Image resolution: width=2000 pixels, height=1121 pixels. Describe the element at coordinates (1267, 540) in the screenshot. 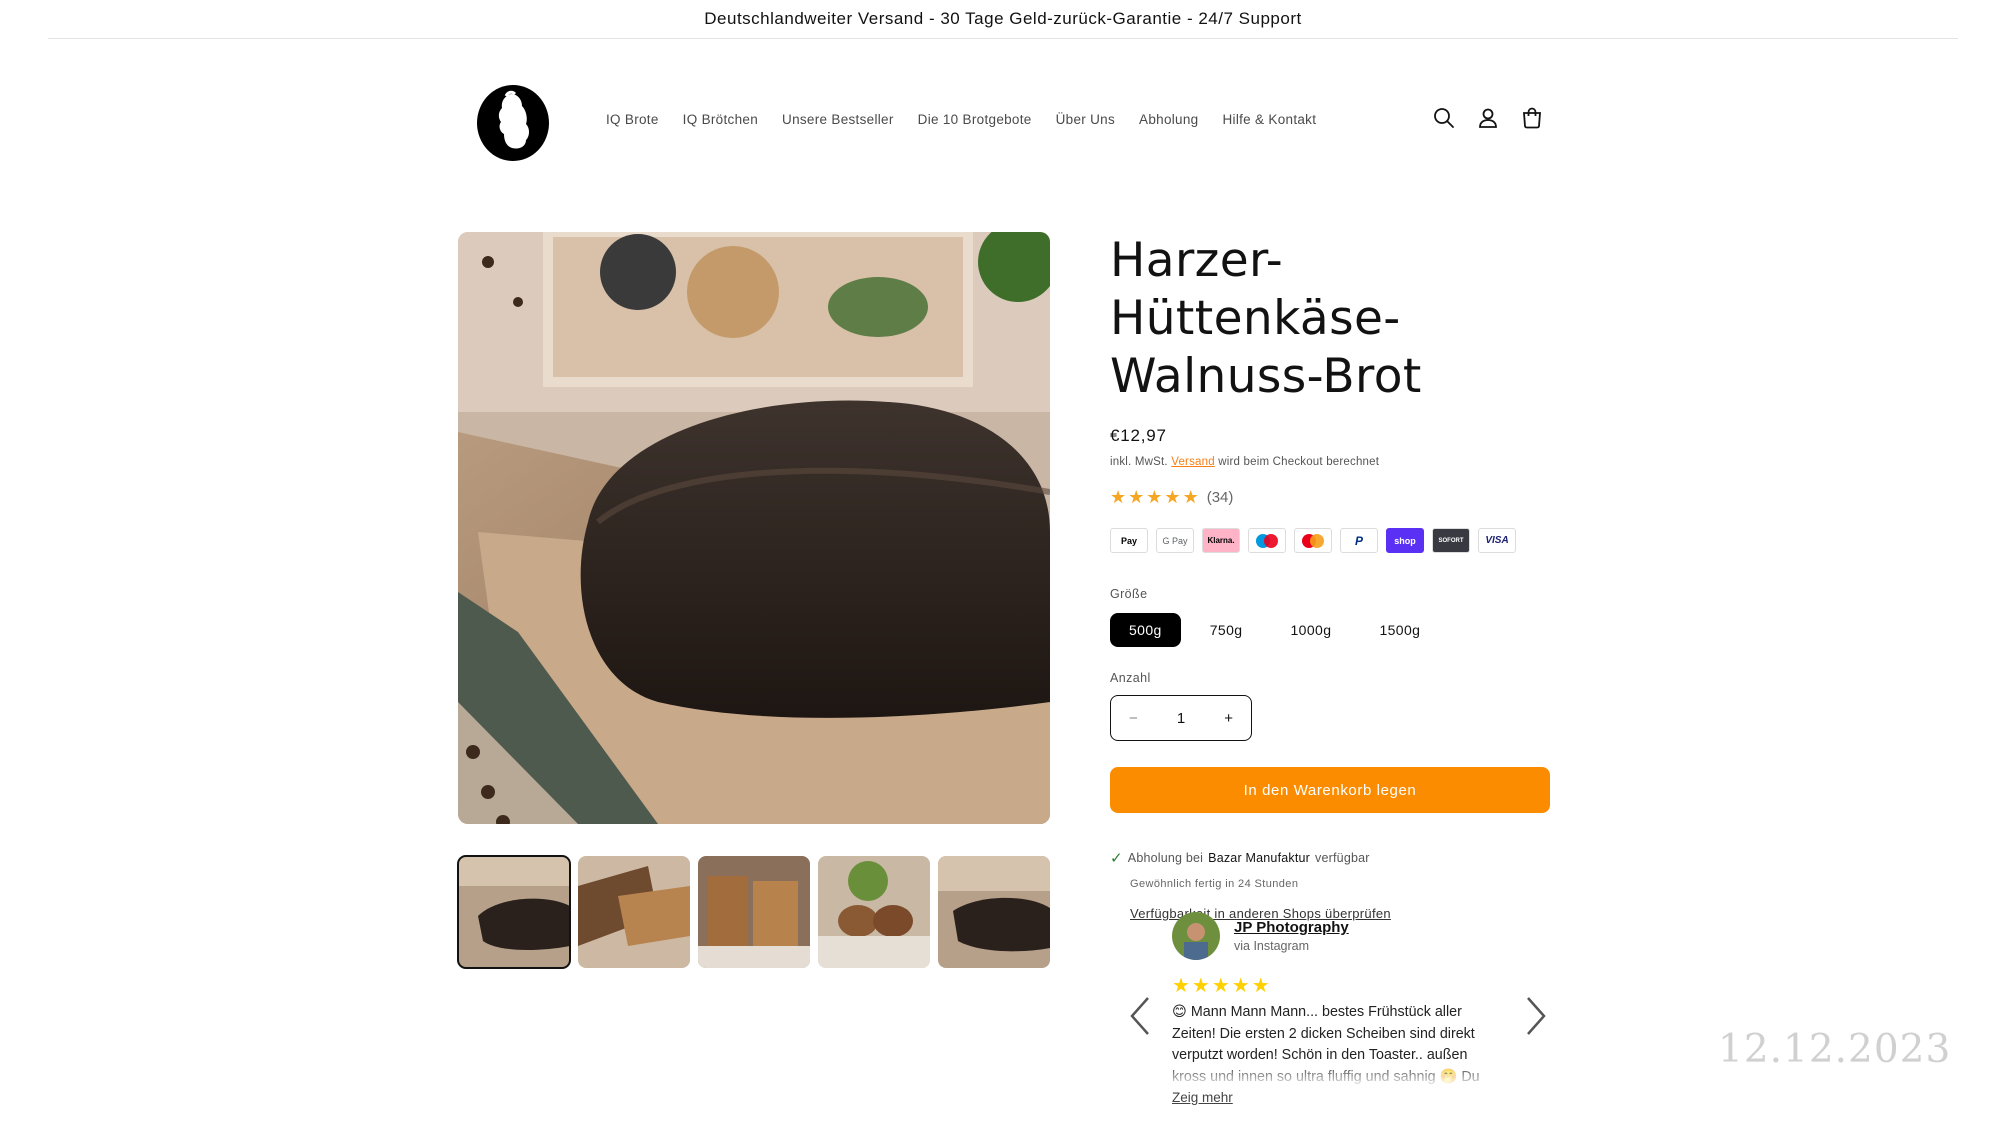

I see `maestro-icon` at that location.